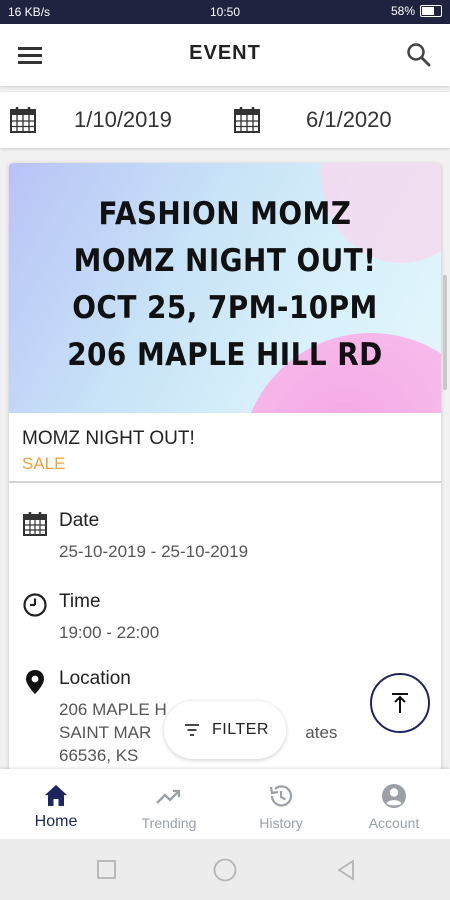 The image size is (450, 900). Describe the element at coordinates (225, 261) in the screenshot. I see `banner-line: MOMZ NIGHT OUT!` at that location.